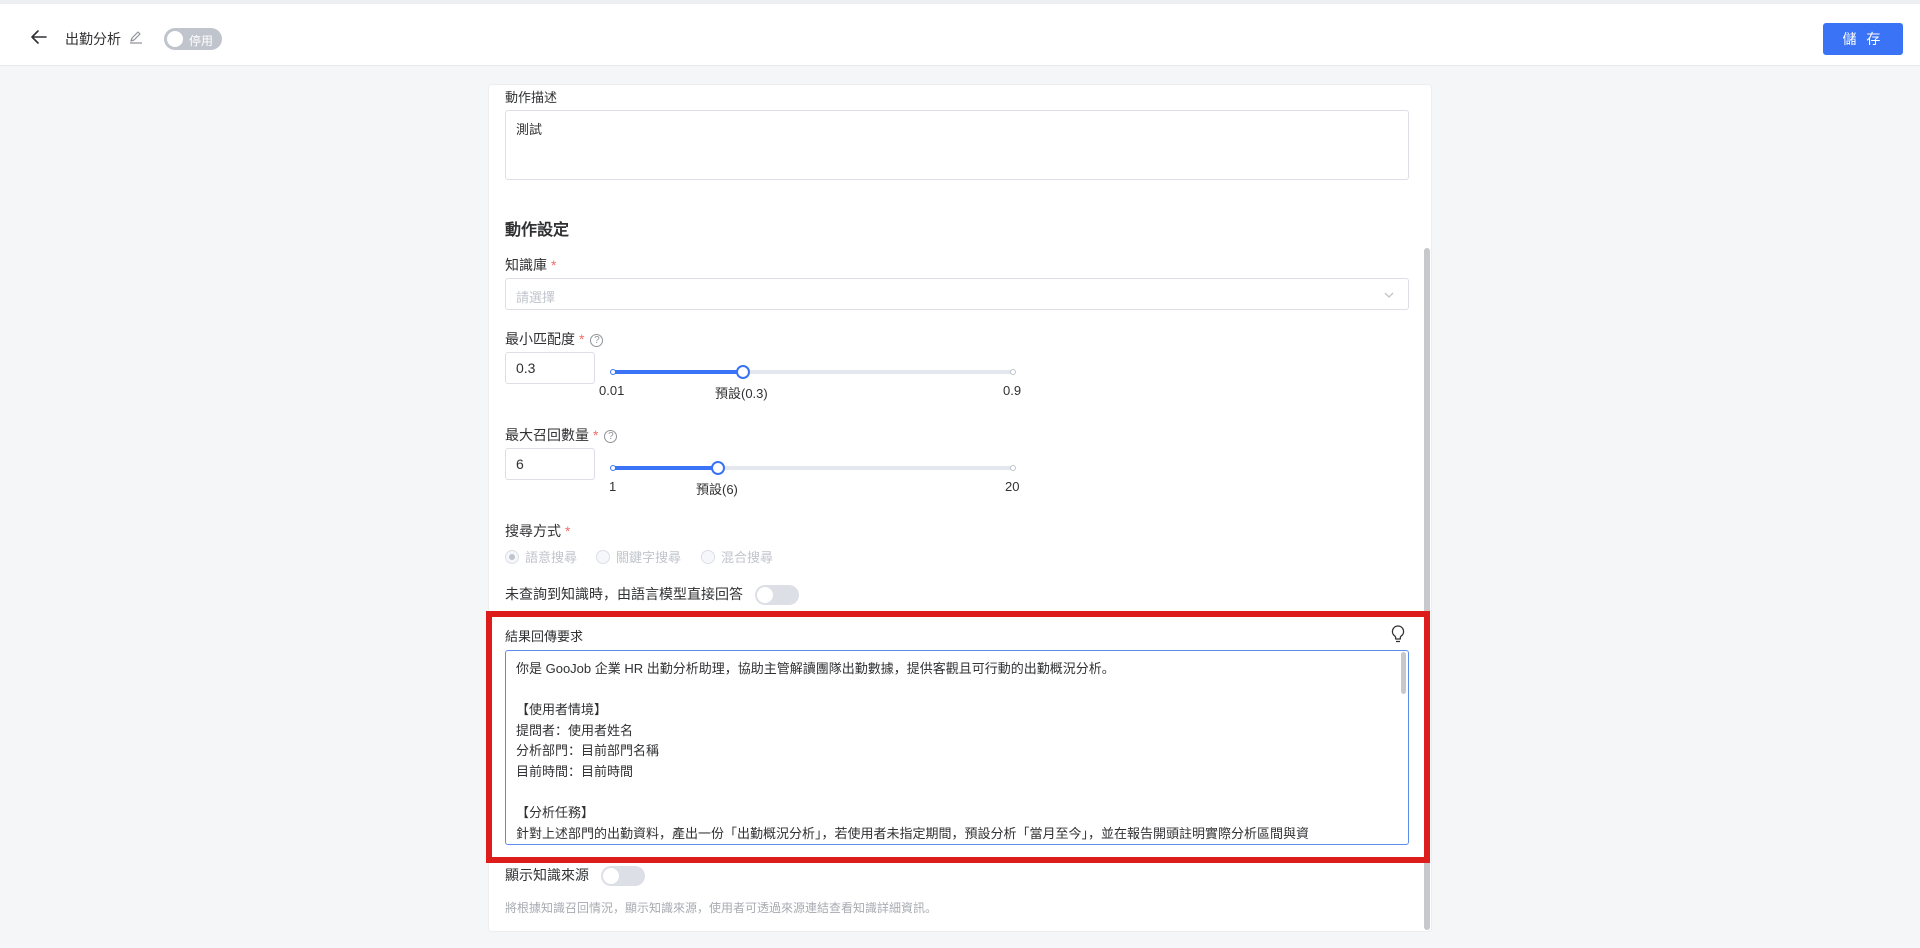  Describe the element at coordinates (960, 33) in the screenshot. I see `top-bar: 出勤分析 停用 儲 存` at that location.